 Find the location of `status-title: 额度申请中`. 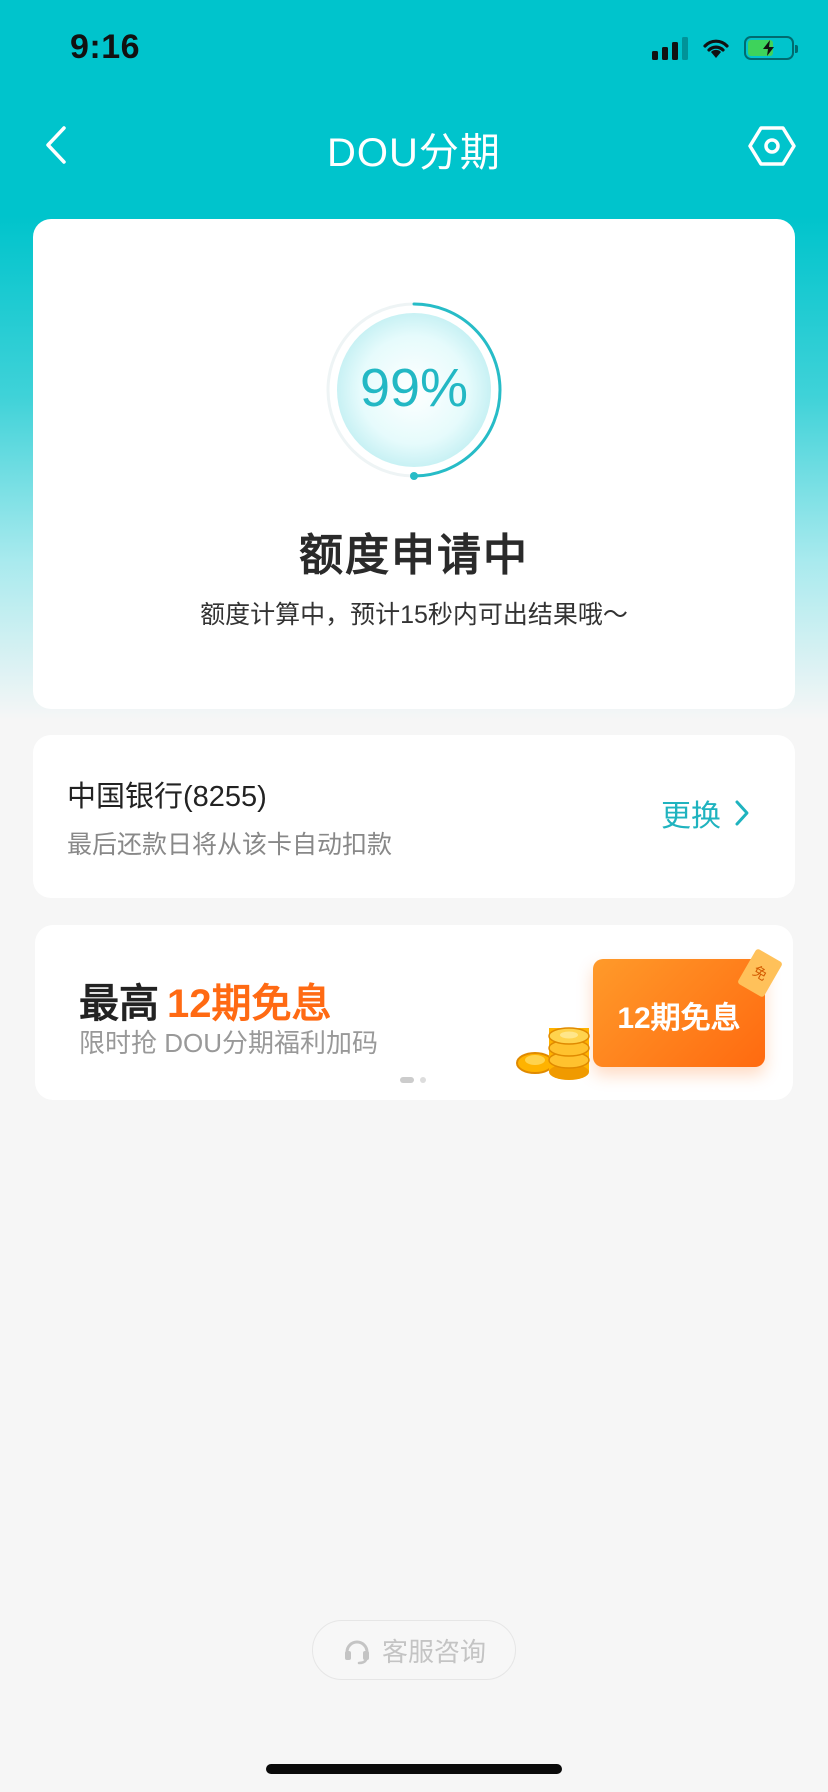

status-title: 额度申请中 is located at coordinates (414, 555).